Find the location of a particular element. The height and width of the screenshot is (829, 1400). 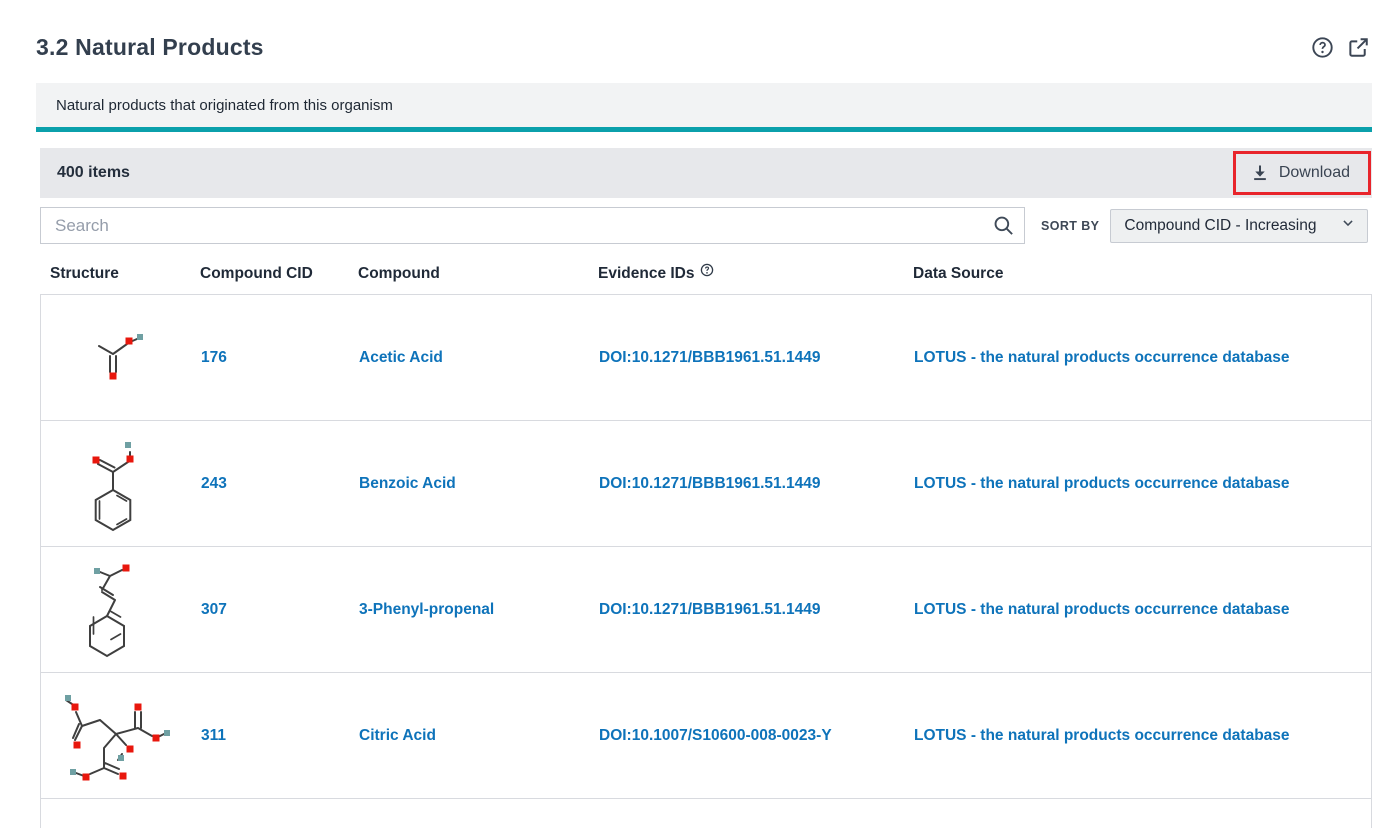

compound-name-link: Acetic Acid is located at coordinates (401, 357).